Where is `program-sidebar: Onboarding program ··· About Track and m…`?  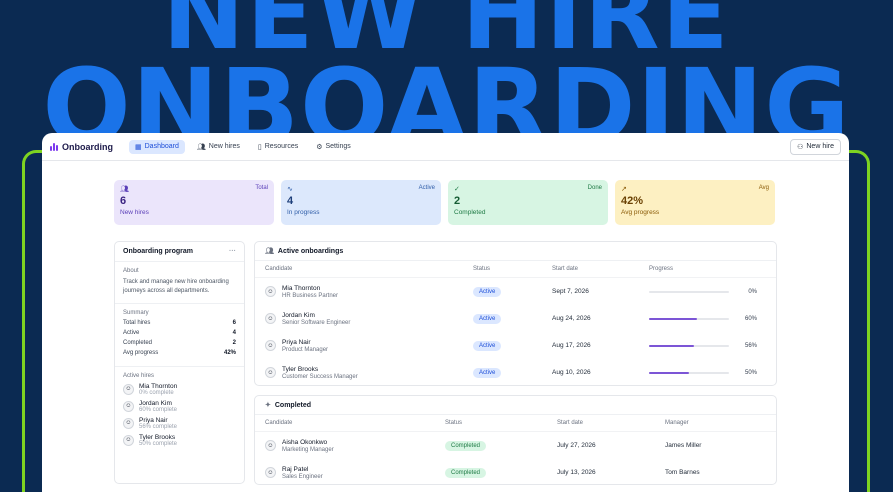
program-sidebar: Onboarding program ··· About Track and m… is located at coordinates (179, 362).